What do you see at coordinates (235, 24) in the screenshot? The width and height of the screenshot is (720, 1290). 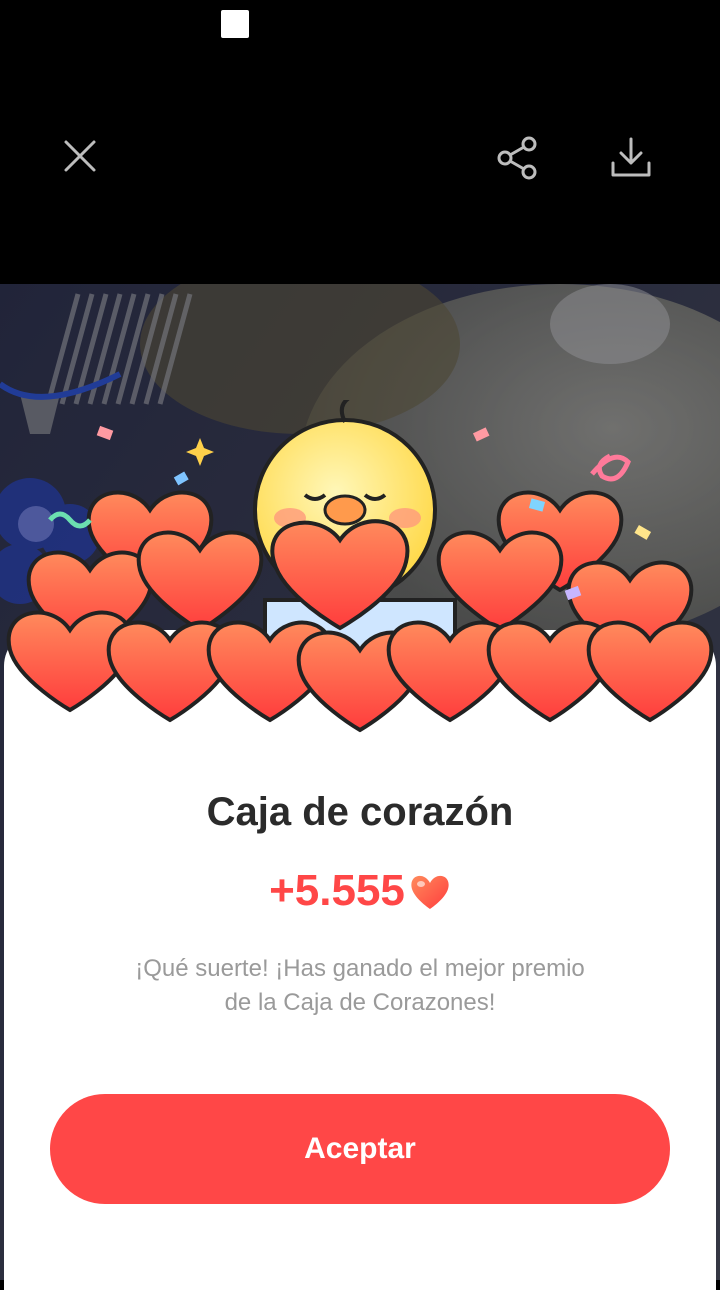 I see `status-indicator` at bounding box center [235, 24].